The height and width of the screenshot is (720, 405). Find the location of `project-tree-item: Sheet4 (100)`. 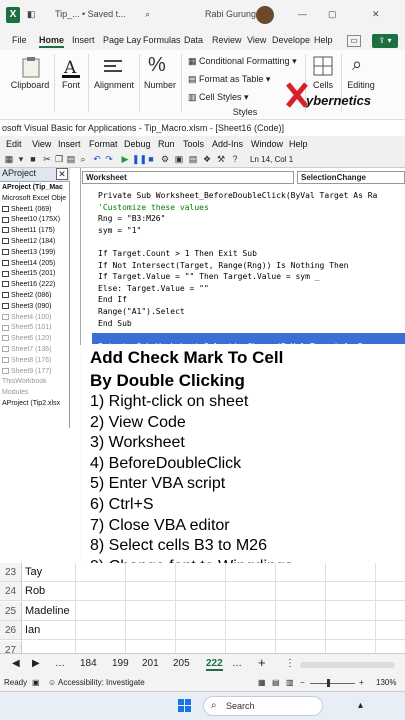

project-tree-item: Sheet4 (100) is located at coordinates (26, 317).